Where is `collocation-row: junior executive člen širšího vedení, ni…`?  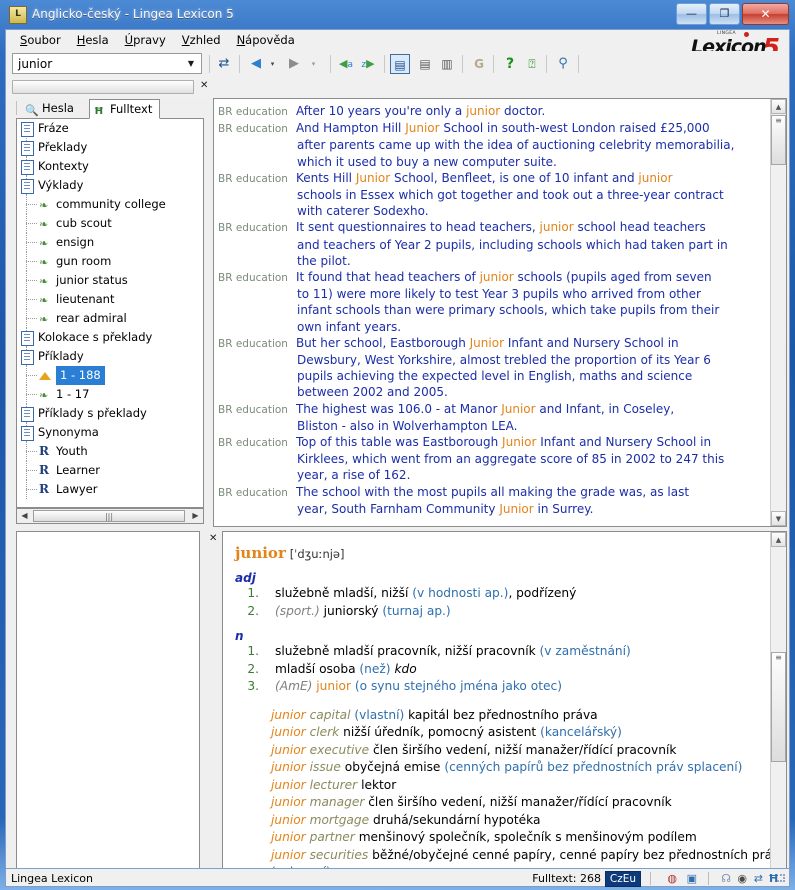
collocation-row: junior executive člen širšího vedení, ni… is located at coordinates (525, 751).